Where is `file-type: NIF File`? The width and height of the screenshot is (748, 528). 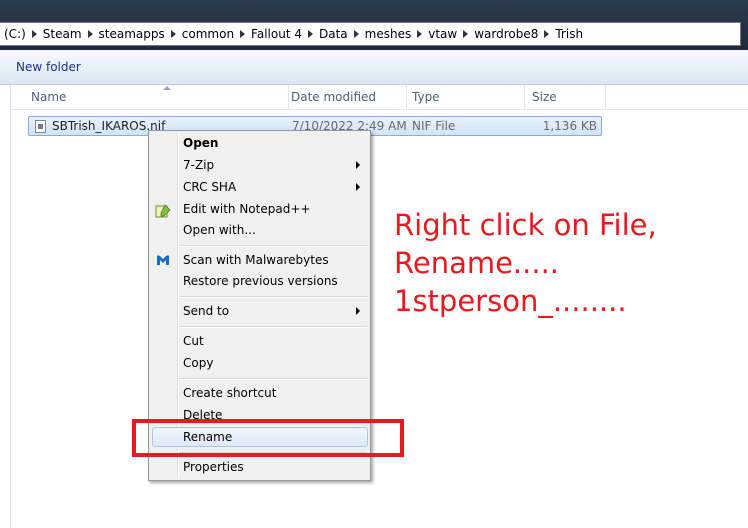
file-type: NIF File is located at coordinates (434, 126).